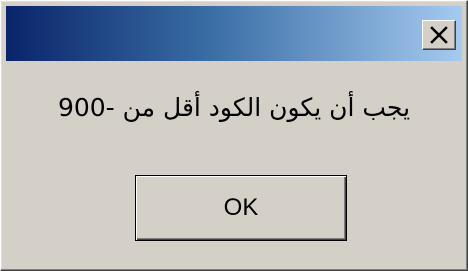  Describe the element at coordinates (241, 208) in the screenshot. I see `ok-button: OK` at that location.